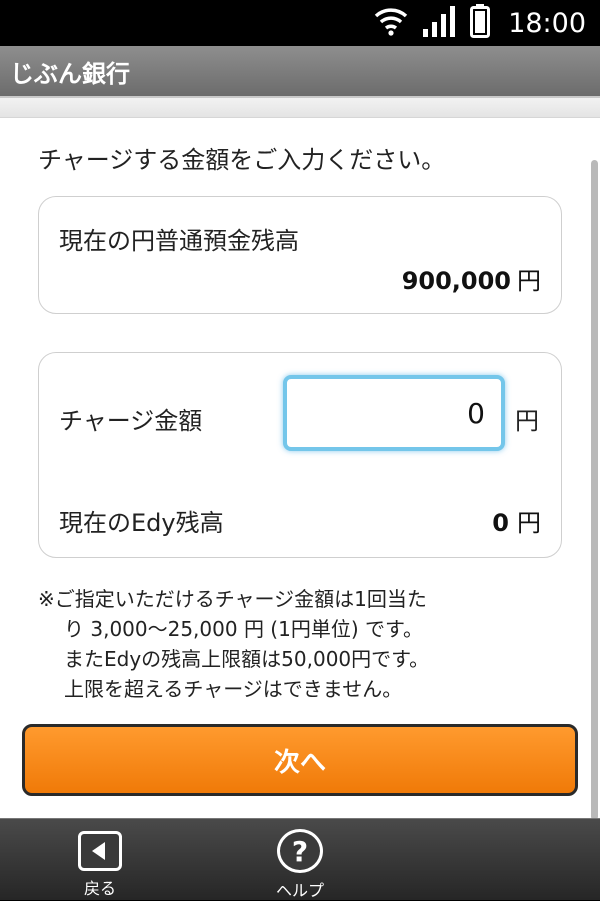 Image resolution: width=600 pixels, height=901 pixels. Describe the element at coordinates (594, 490) in the screenshot. I see `scrollbar` at that location.